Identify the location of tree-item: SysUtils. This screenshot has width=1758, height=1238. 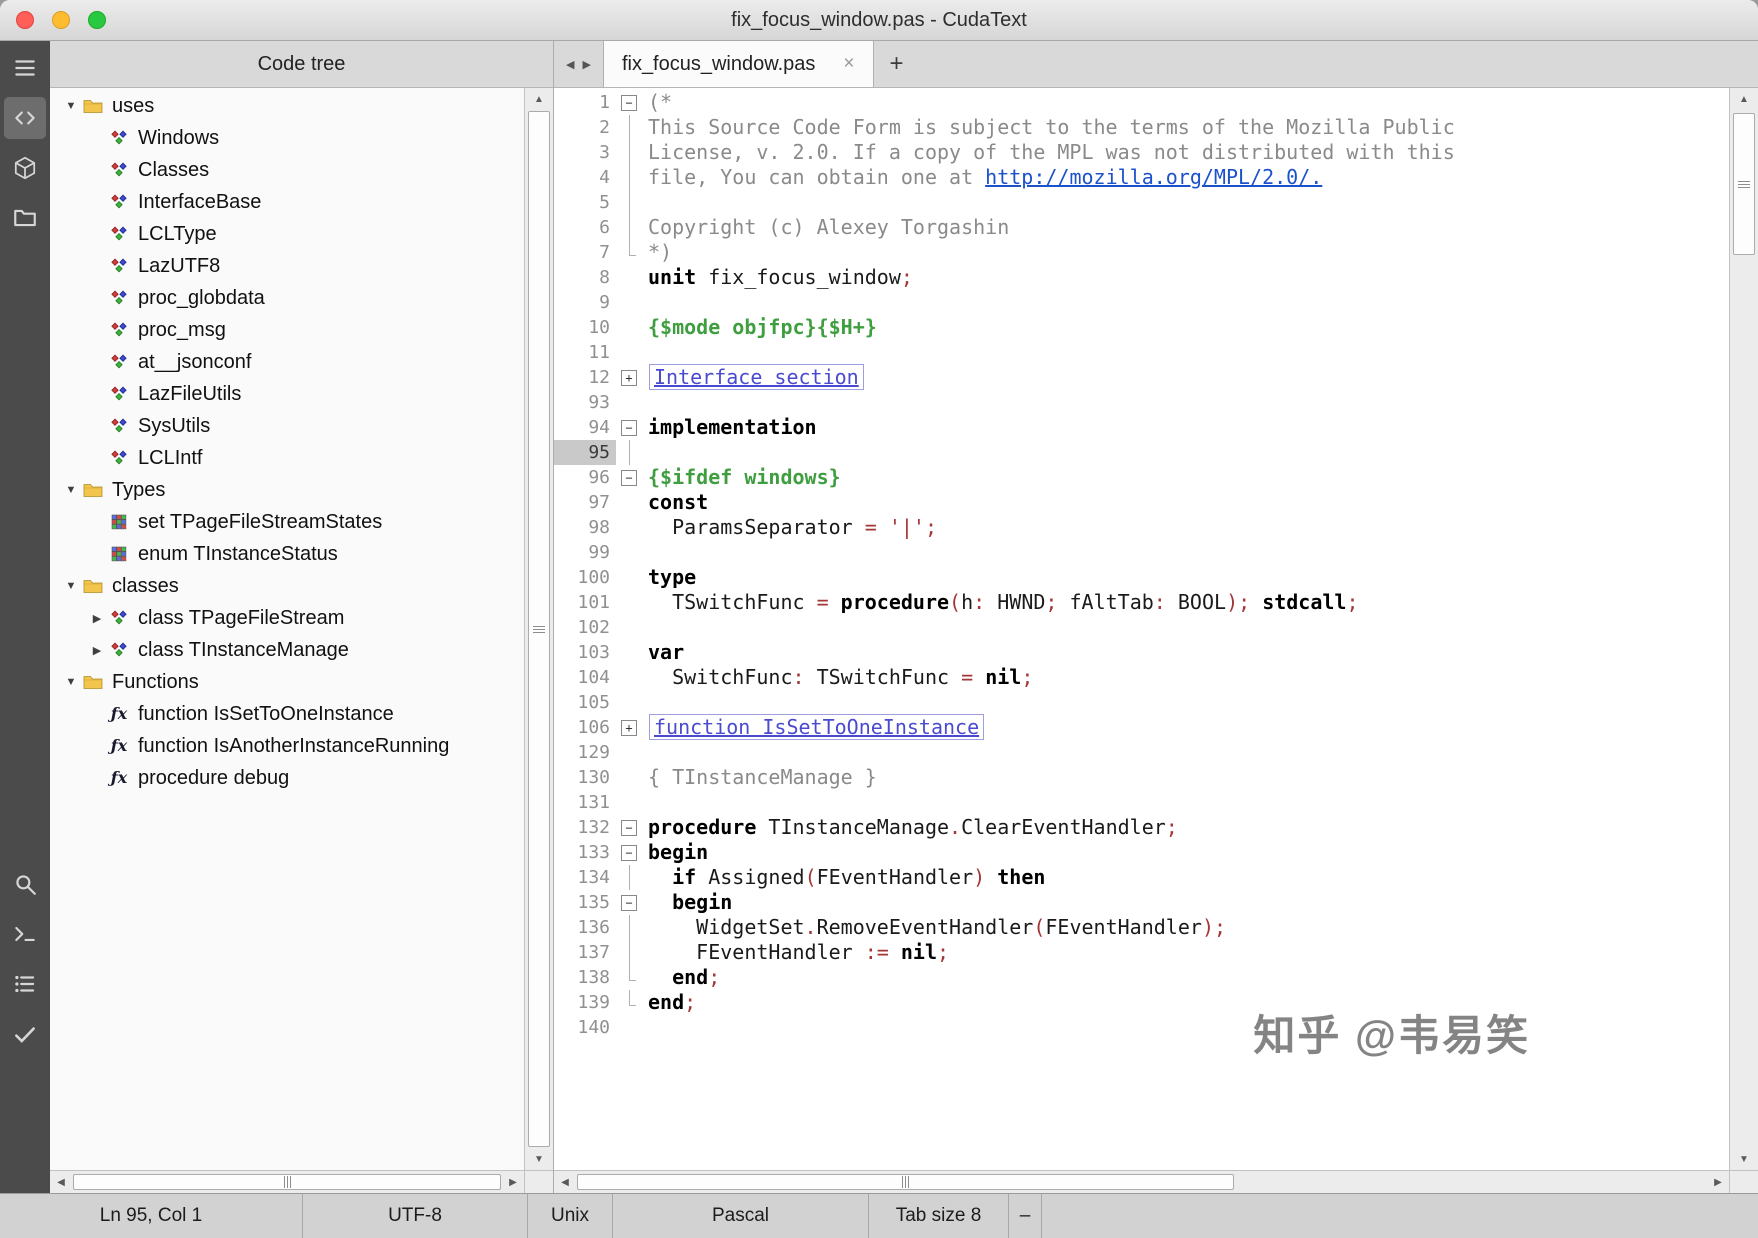
(287, 426).